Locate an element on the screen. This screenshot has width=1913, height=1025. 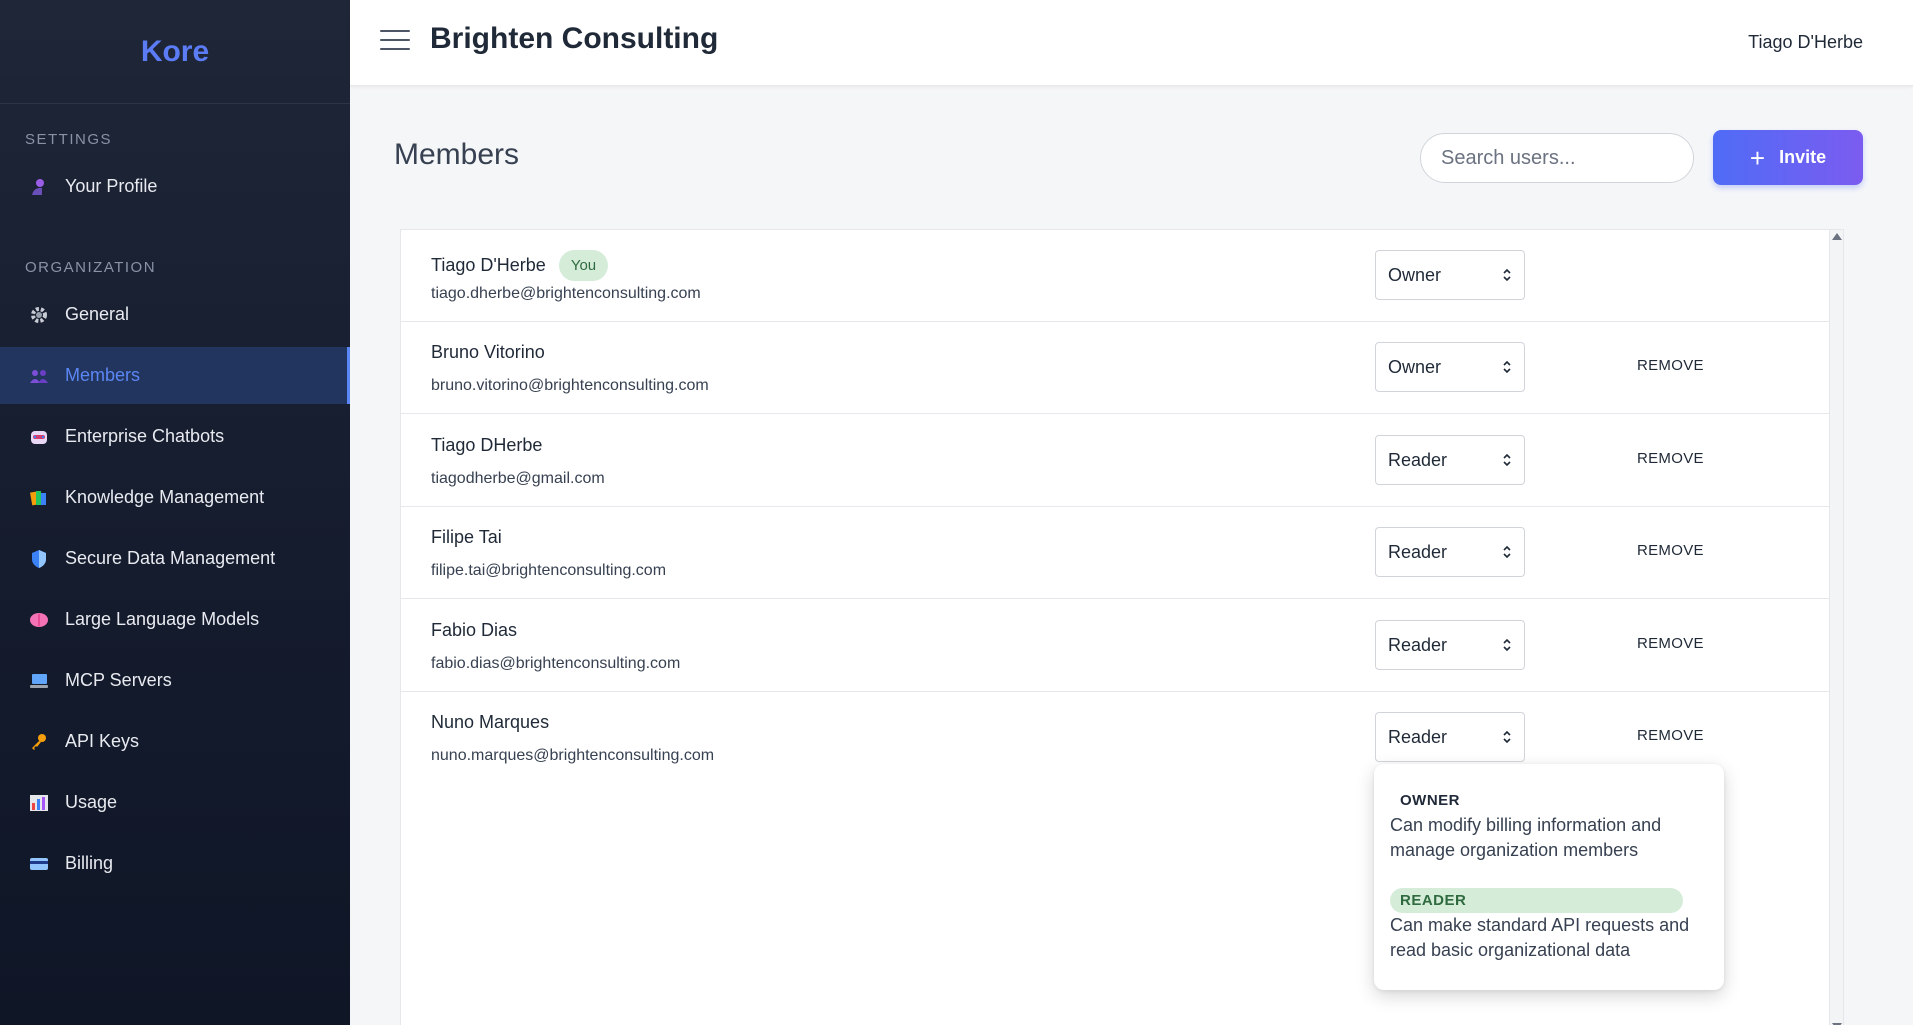
top-bar: Brighten Consulting Tiago D'Herbe is located at coordinates (1131, 43).